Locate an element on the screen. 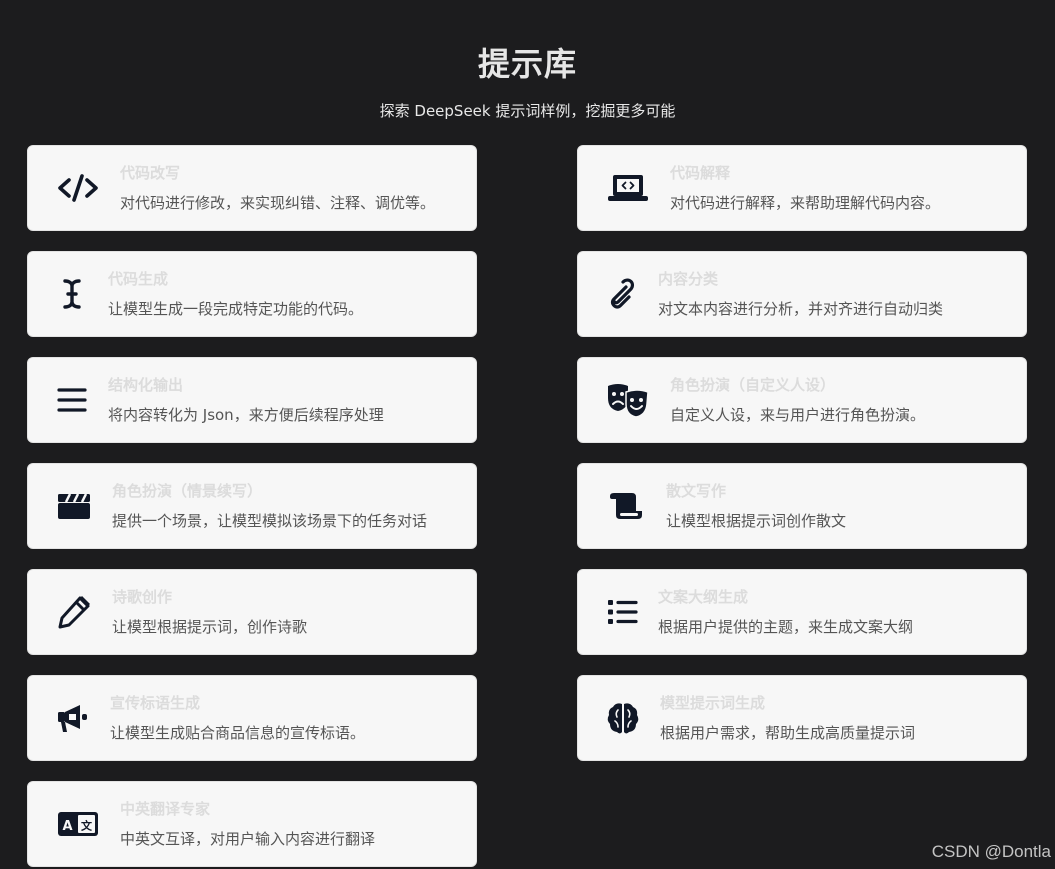 The width and height of the screenshot is (1055, 869). card-description: 让模型生成一段完成特定功能的代码。 is located at coordinates (236, 309).